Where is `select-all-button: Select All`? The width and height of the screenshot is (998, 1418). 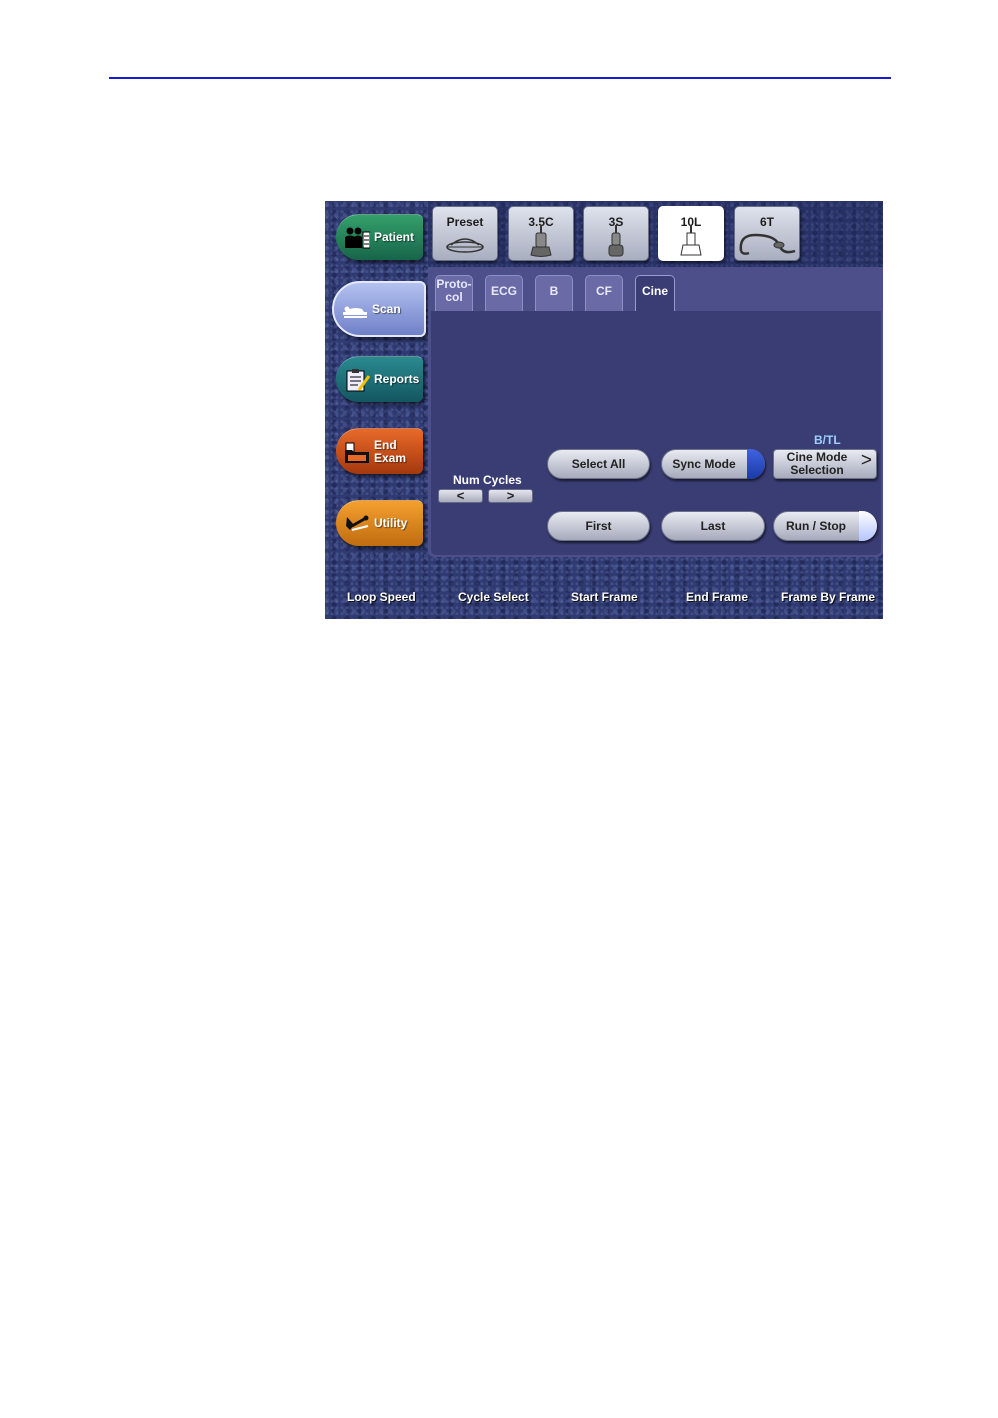 select-all-button: Select All is located at coordinates (598, 464).